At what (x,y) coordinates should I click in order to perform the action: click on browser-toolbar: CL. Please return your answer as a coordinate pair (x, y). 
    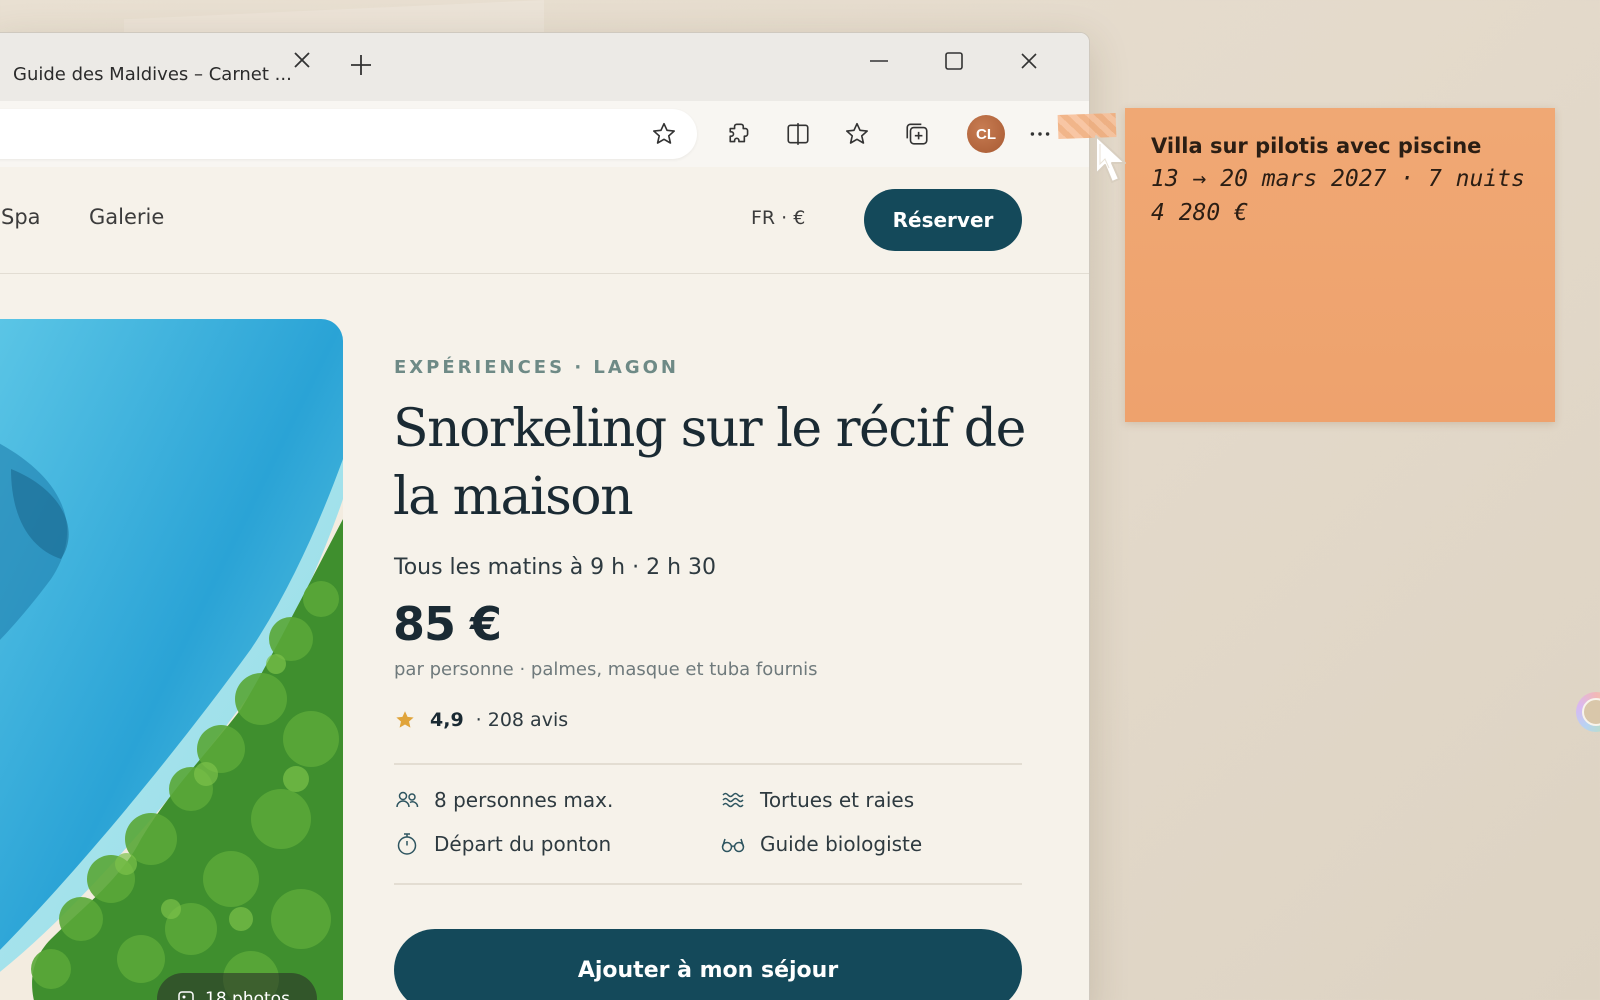
    Looking at the image, I should click on (544, 134).